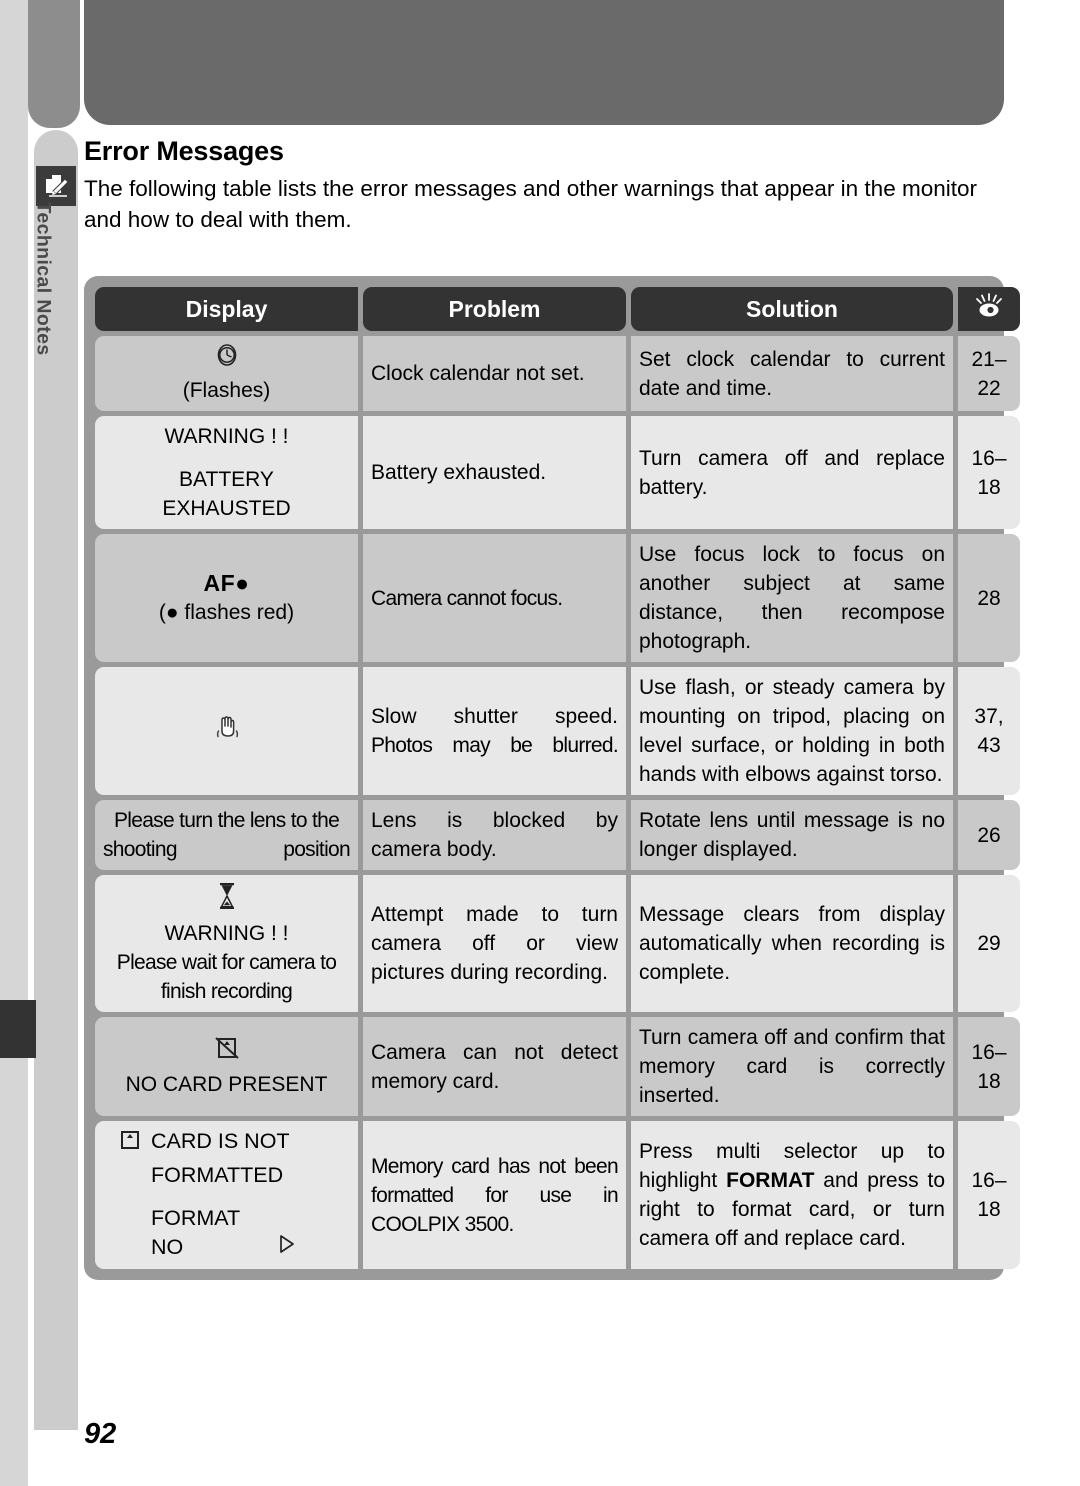 This screenshot has width=1080, height=1486. Describe the element at coordinates (226, 612) in the screenshot. I see `display-line: (● flashes red)` at that location.